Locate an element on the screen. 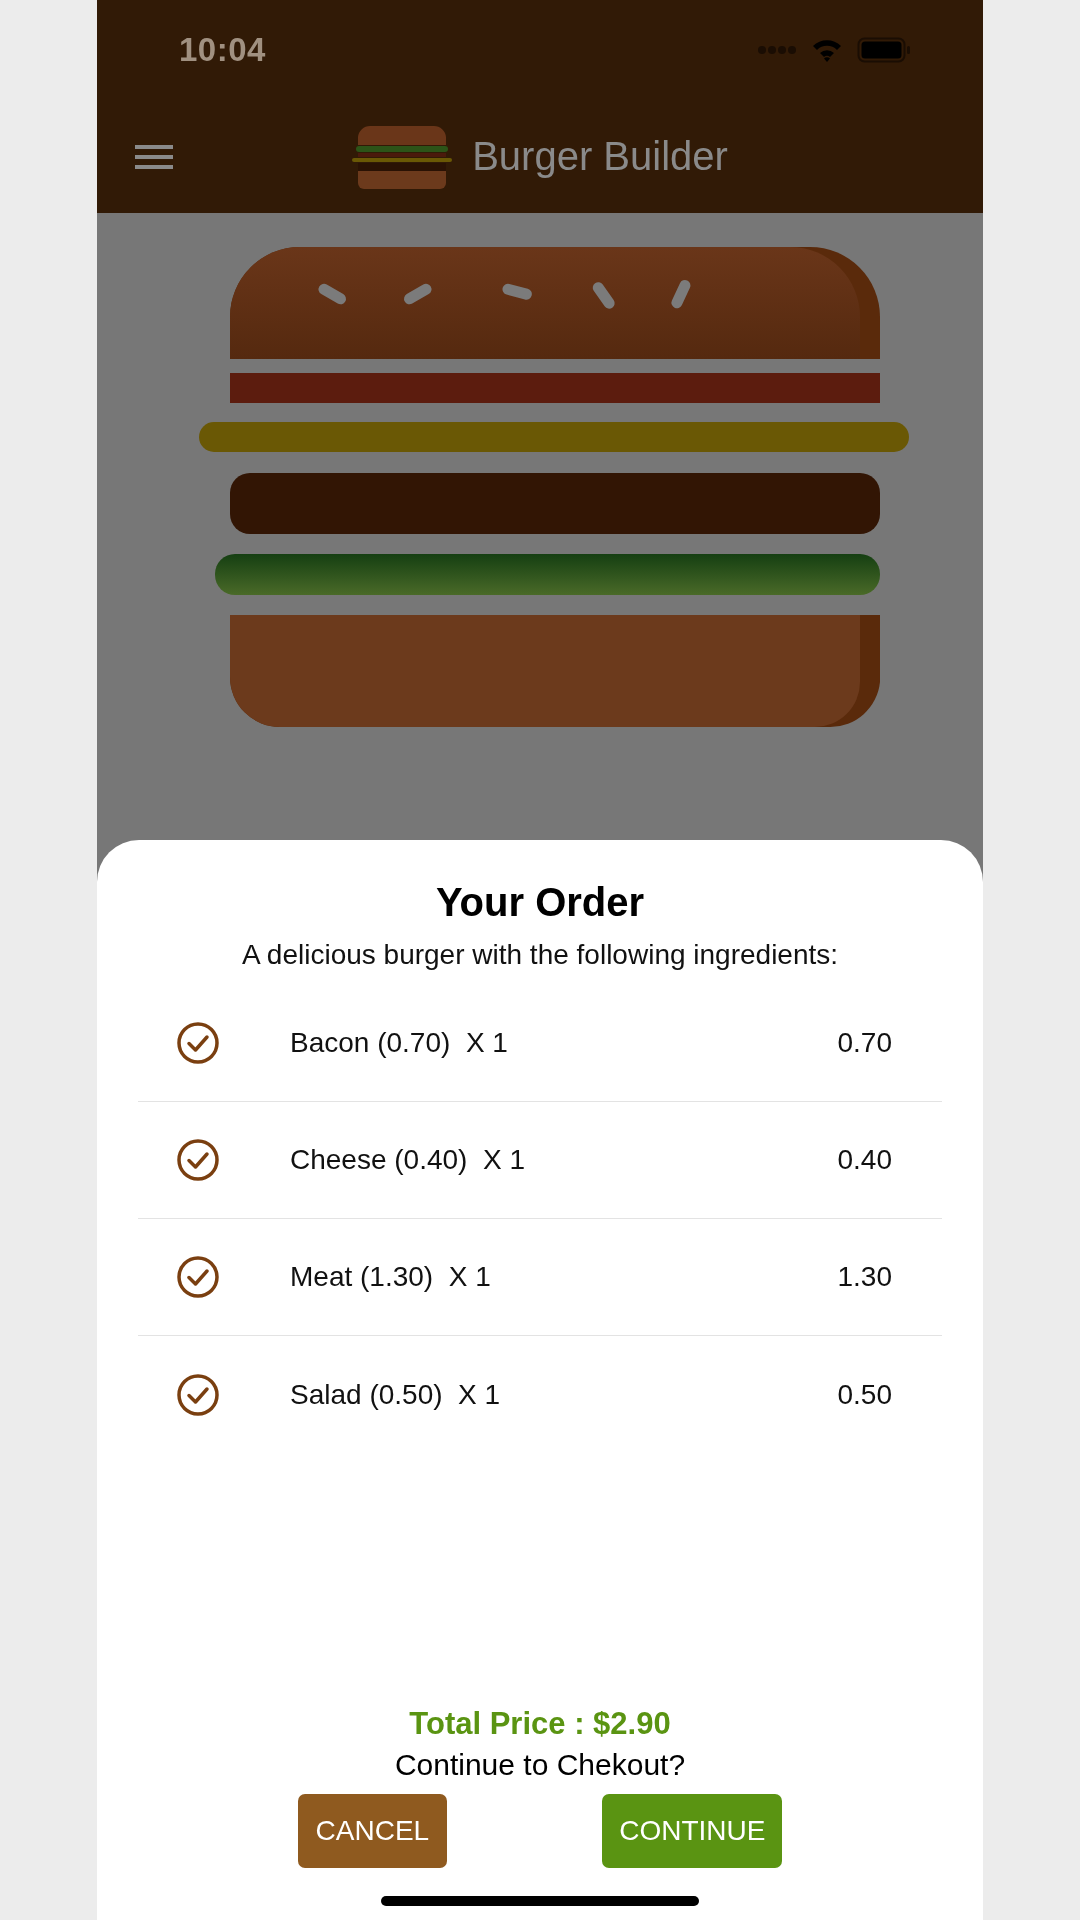 The height and width of the screenshot is (1920, 1080). battery-icon is located at coordinates (884, 50).